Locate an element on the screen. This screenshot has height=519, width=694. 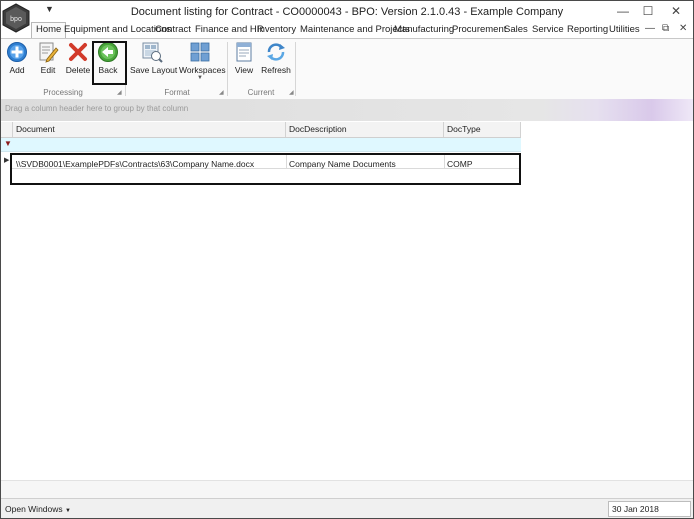
edit-button: Edit is located at coordinates (48, 61).